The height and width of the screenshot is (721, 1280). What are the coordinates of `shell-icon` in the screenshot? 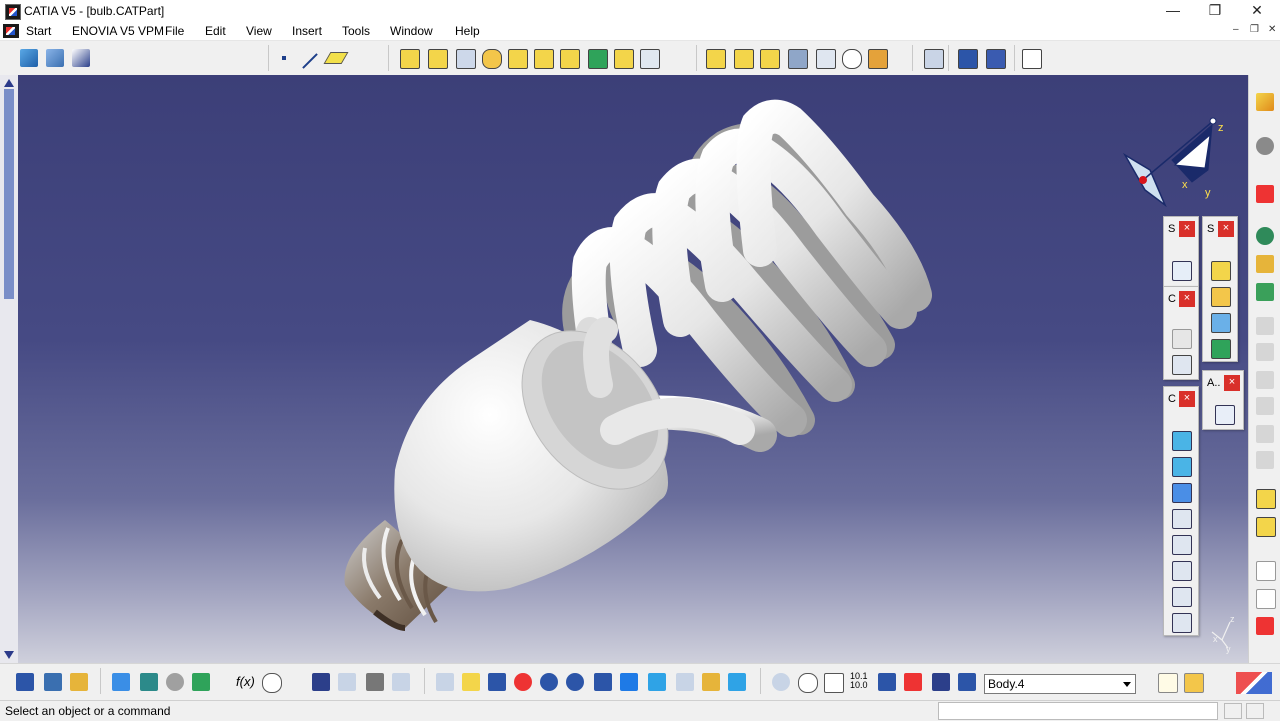 It's located at (798, 59).